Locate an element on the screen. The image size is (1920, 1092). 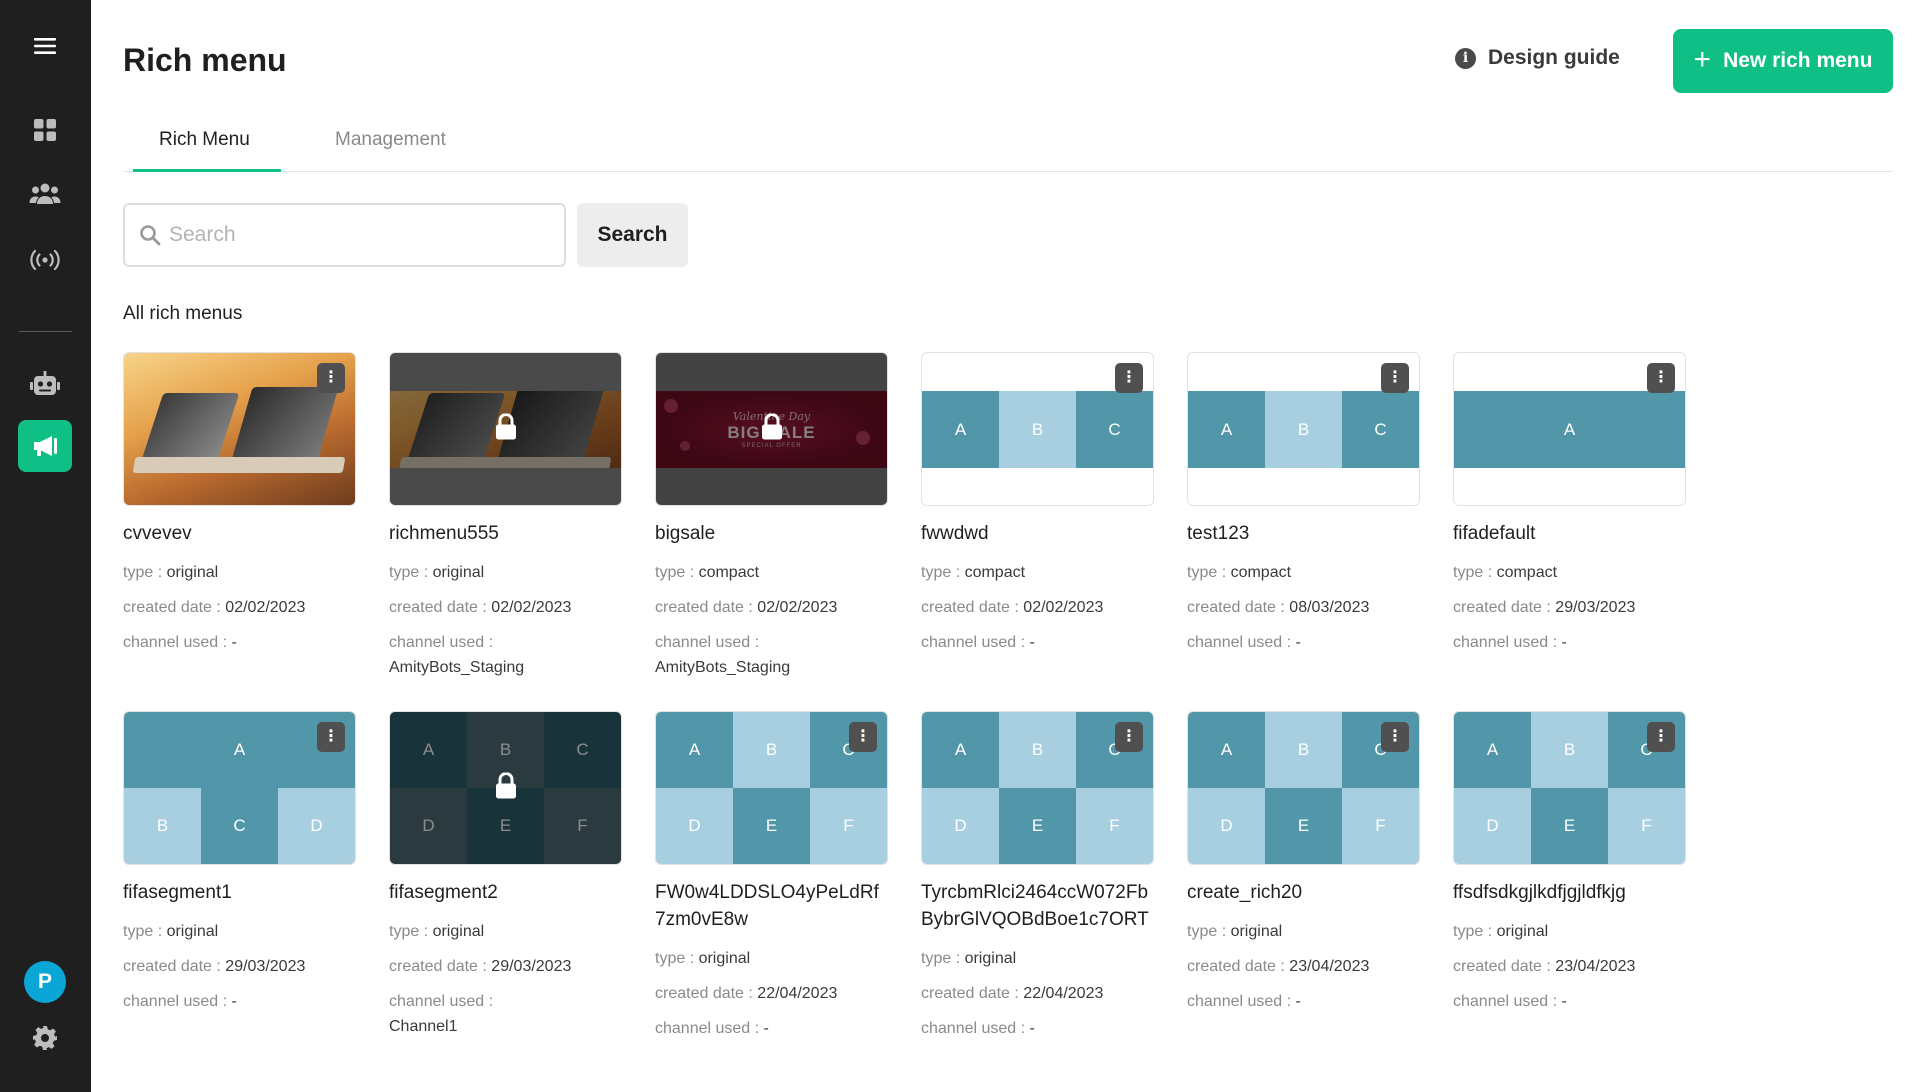
lock-icon is located at coordinates (506, 788).